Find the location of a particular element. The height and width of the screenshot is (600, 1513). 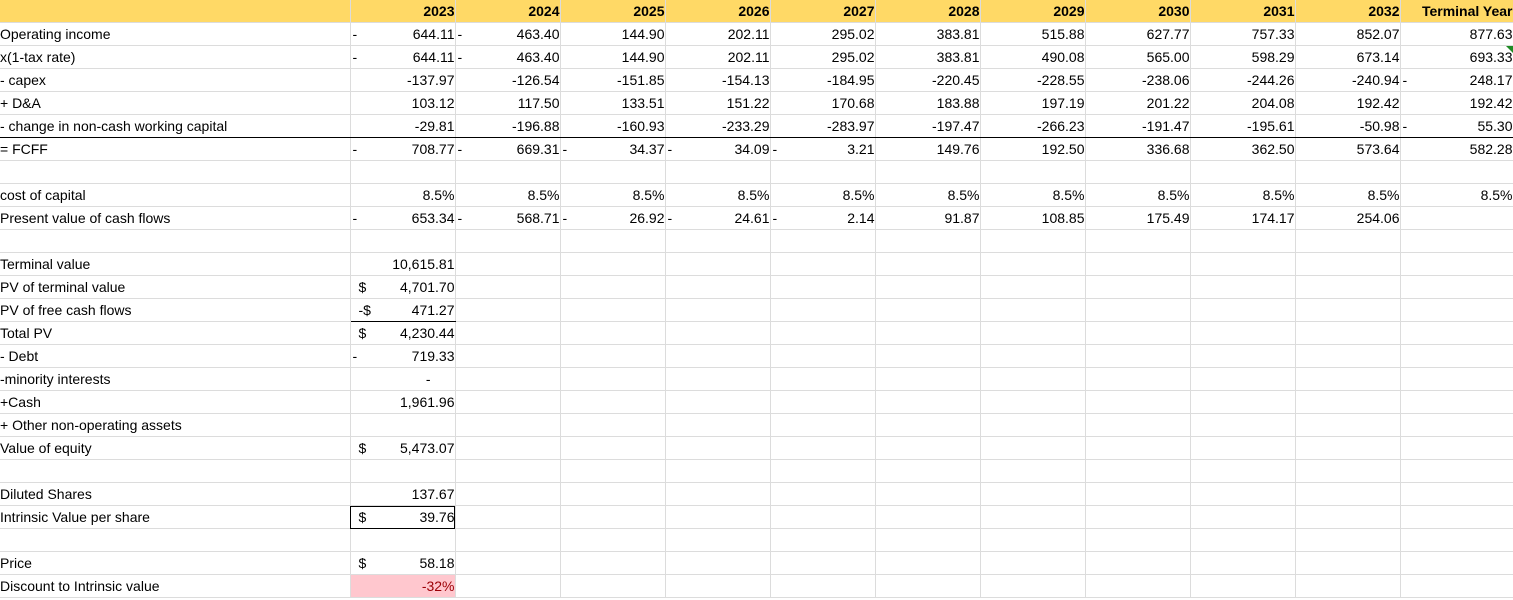

header-year: 2032 is located at coordinates (1348, 11).